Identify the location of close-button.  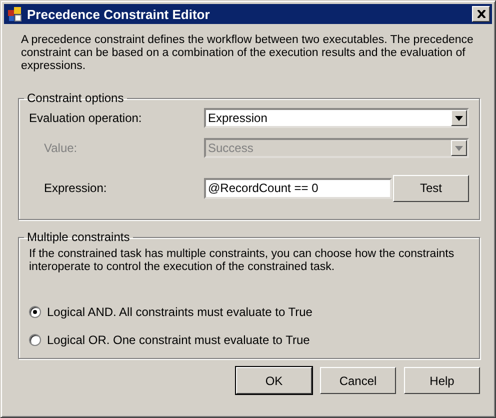
(481, 14).